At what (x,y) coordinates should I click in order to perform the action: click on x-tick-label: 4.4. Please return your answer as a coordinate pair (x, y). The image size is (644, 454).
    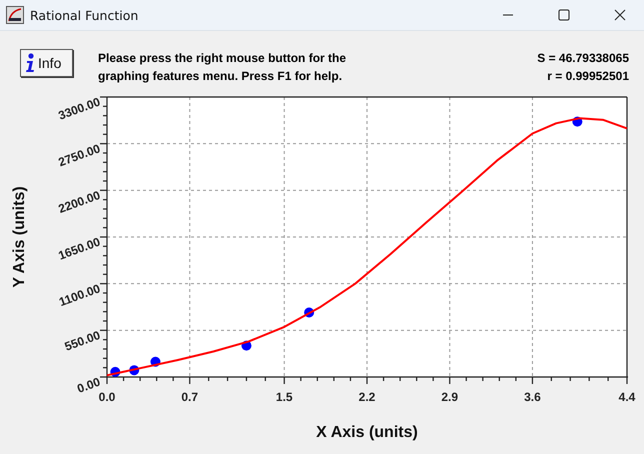
    Looking at the image, I should click on (627, 397).